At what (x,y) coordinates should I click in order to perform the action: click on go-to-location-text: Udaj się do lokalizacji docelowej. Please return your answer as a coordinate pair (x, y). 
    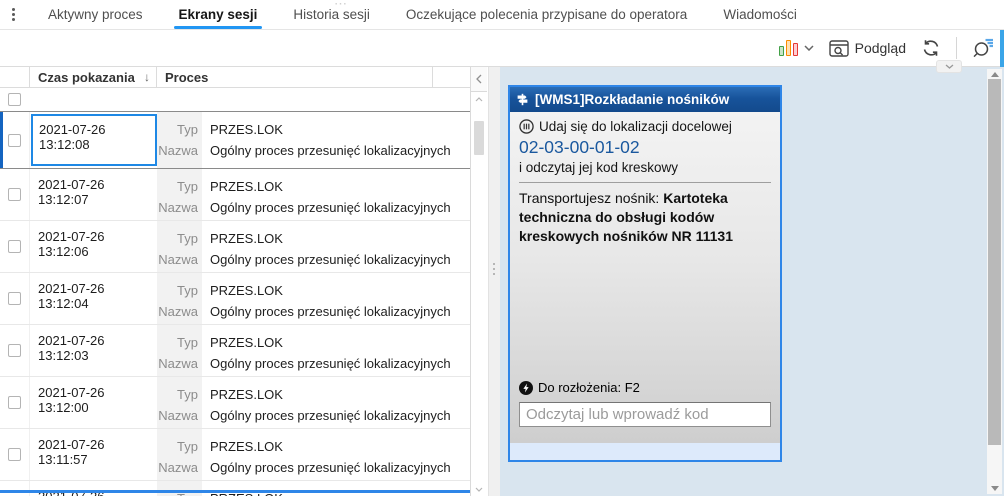
    Looking at the image, I should click on (635, 126).